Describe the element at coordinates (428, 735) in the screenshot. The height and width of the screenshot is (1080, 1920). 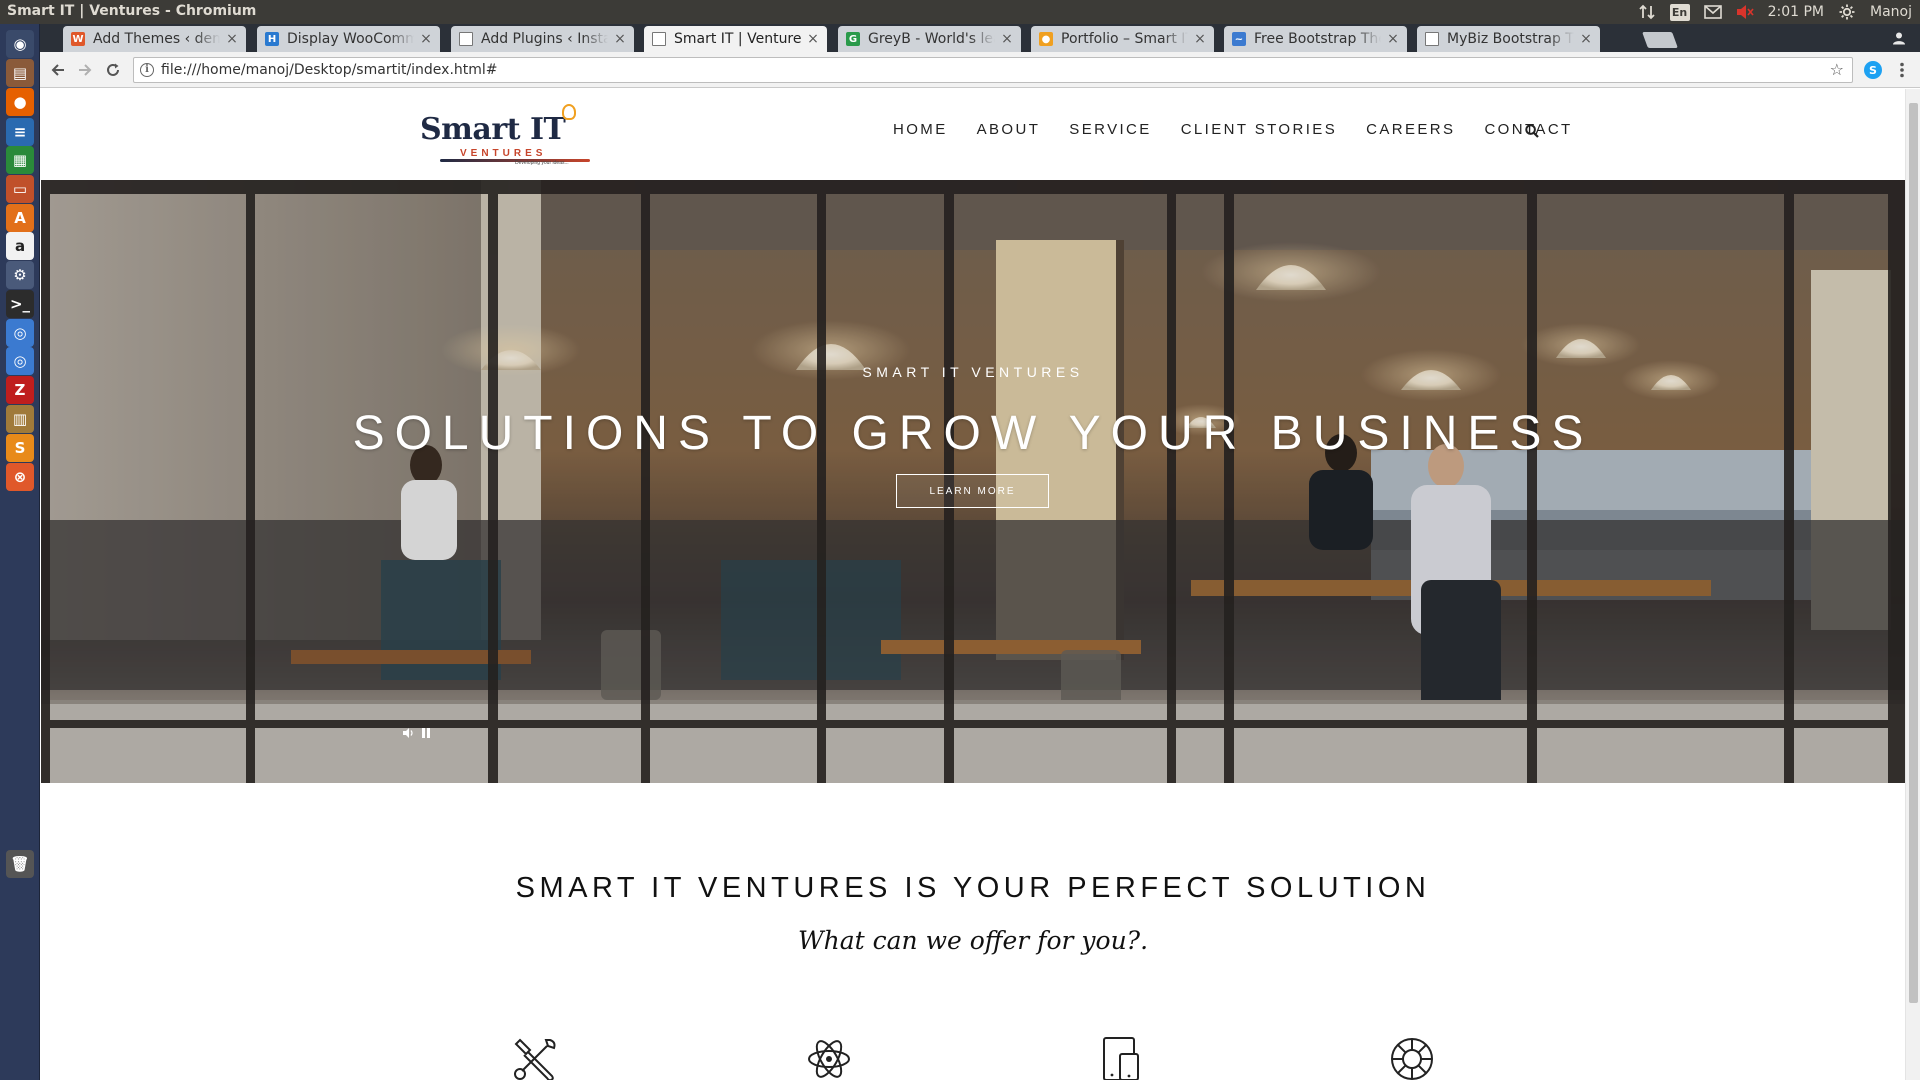
I see `pause-icon` at that location.